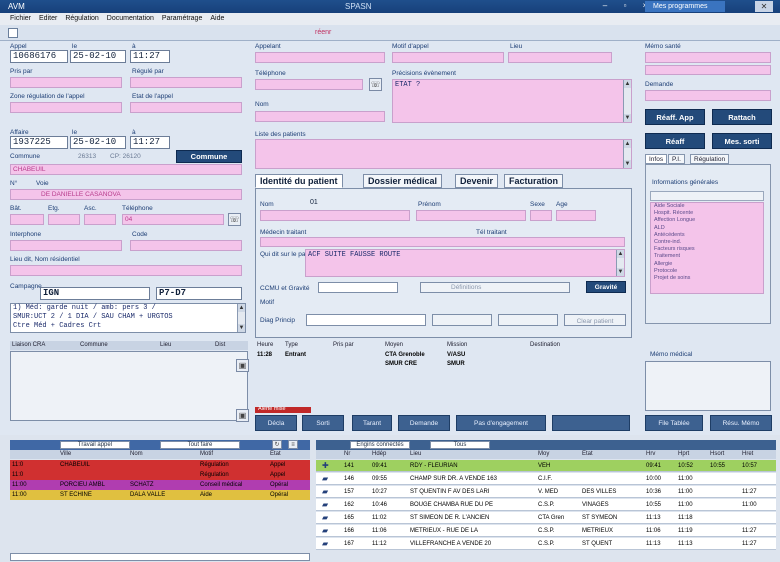  What do you see at coordinates (403, 181) in the screenshot?
I see `tab-dossier-medical: Dossier médical` at bounding box center [403, 181].